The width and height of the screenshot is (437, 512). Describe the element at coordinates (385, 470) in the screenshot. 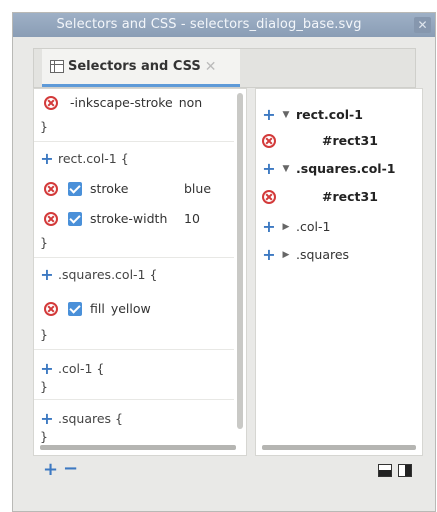

I see `horizontal-layout-icon` at that location.